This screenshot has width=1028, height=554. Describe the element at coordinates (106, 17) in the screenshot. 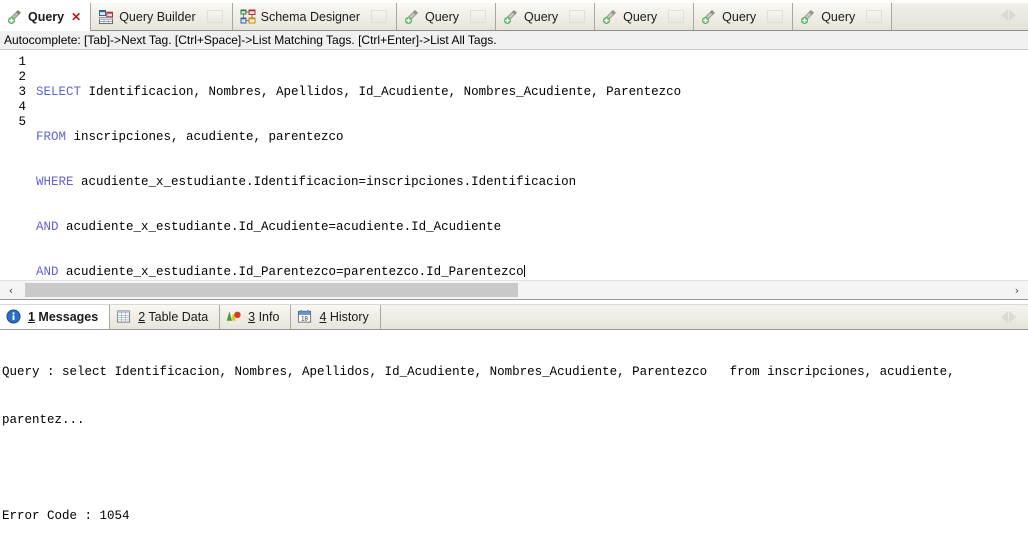

I see `query-builder-icon` at that location.